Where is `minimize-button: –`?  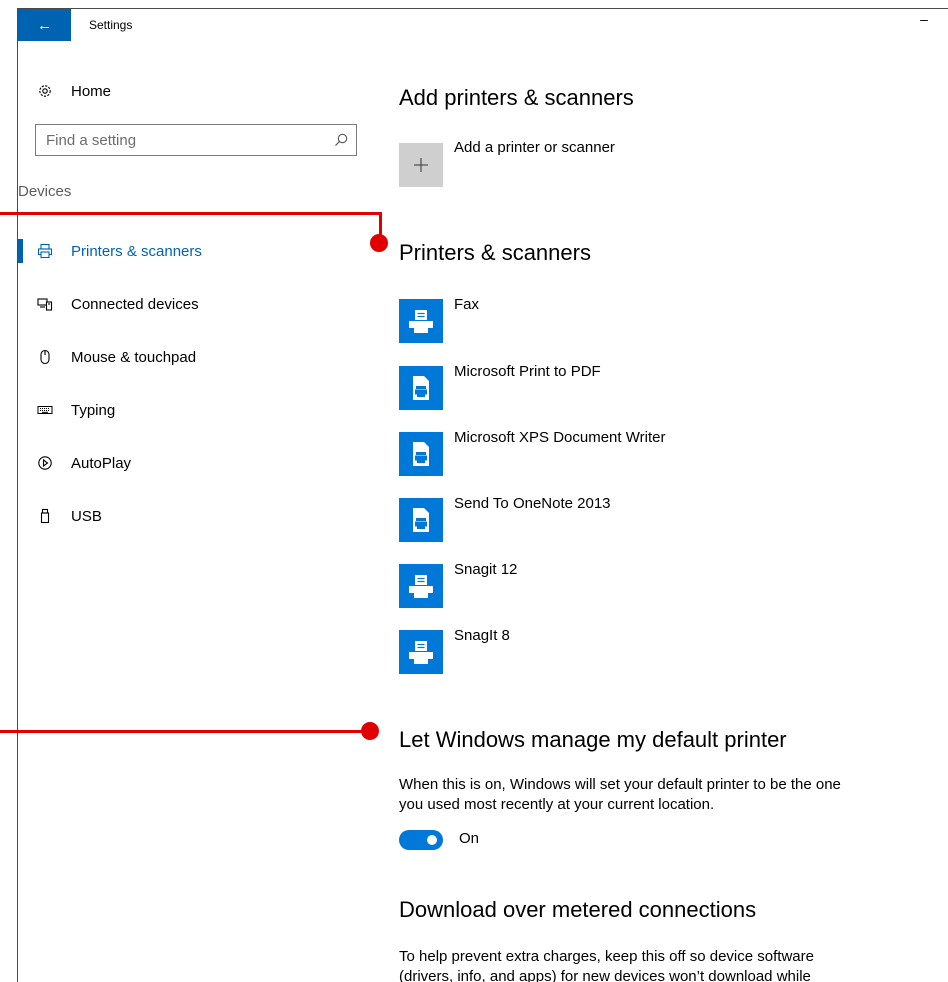
minimize-button: – is located at coordinates (924, 23).